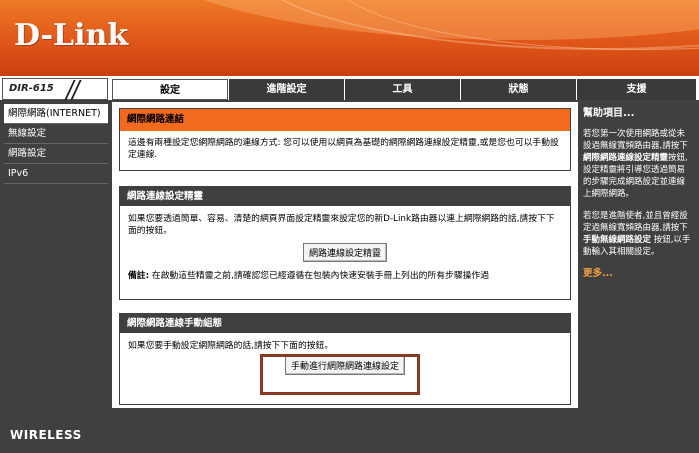 The height and width of the screenshot is (453, 699). Describe the element at coordinates (340, 374) in the screenshot. I see `highlight-box` at that location.